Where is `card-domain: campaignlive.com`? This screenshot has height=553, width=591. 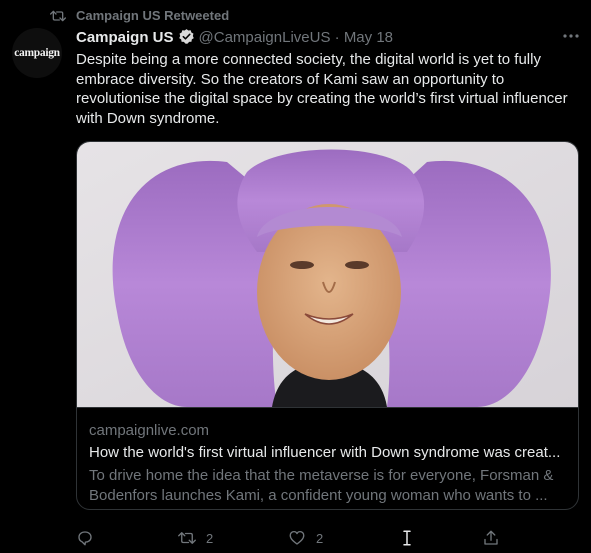
card-domain: campaignlive.com is located at coordinates (149, 430).